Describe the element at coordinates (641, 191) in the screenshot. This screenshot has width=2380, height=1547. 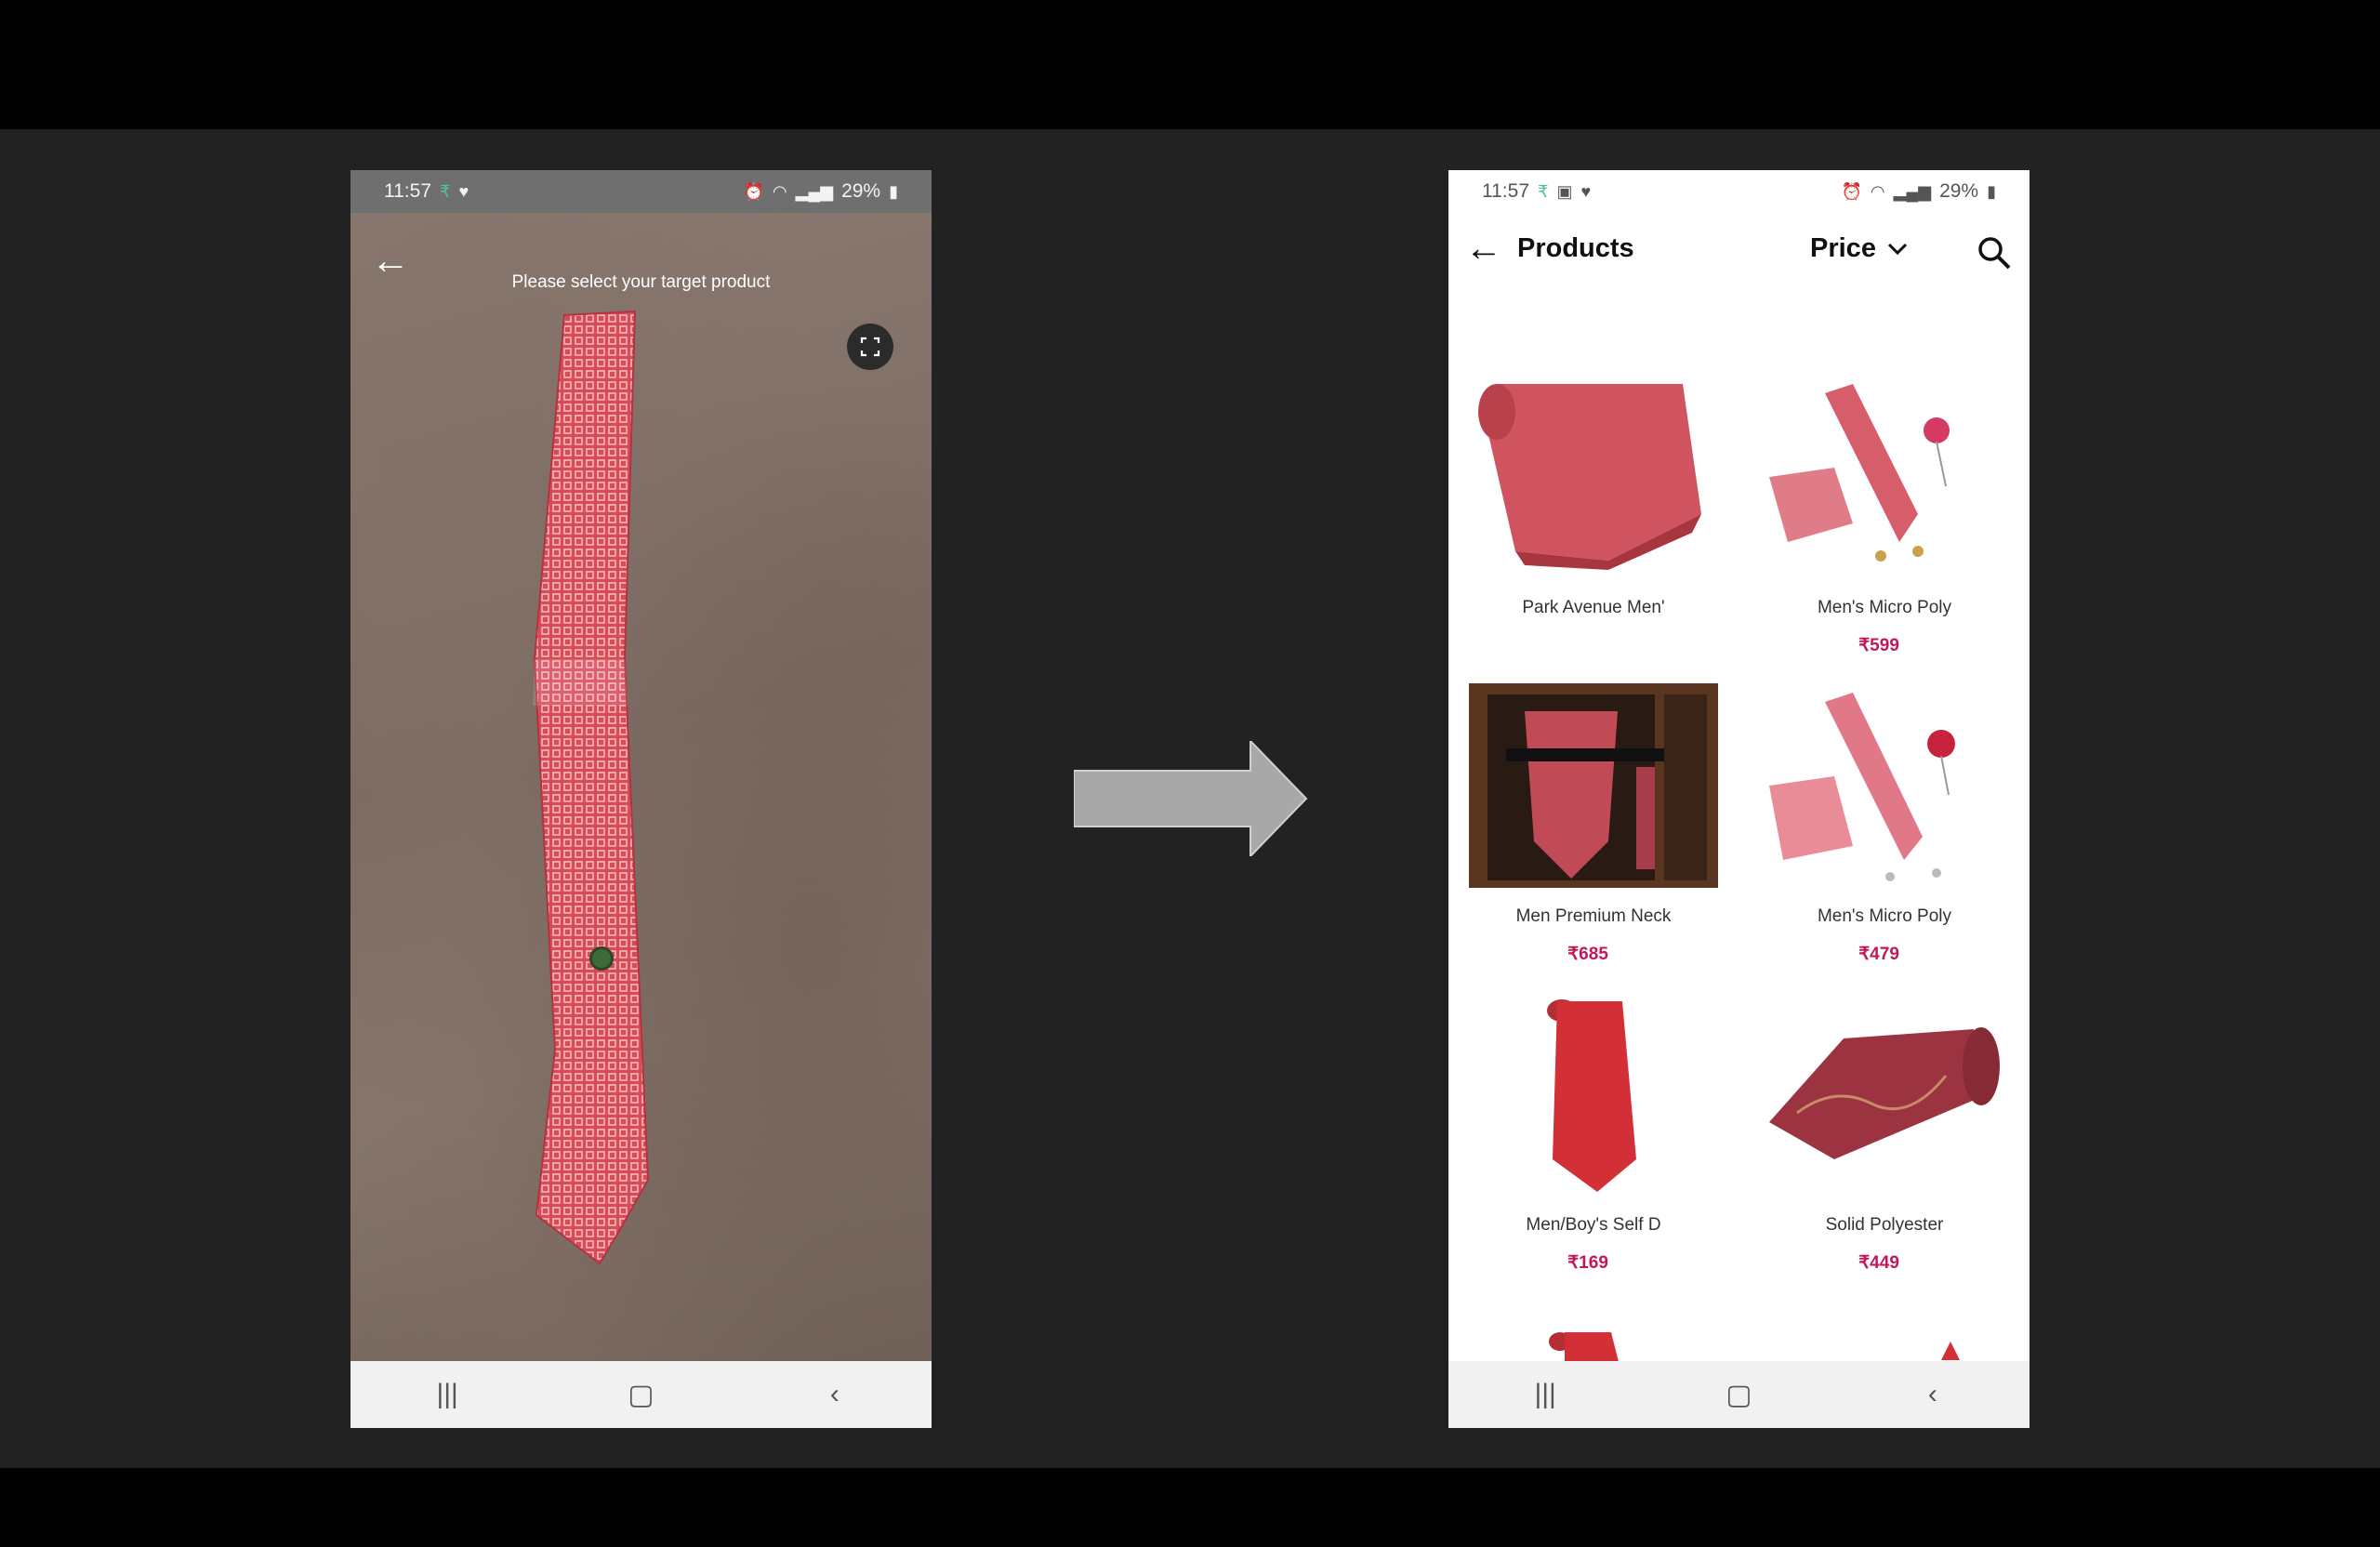
I see `status-bar: 11:57 ₹ ♥ ⏰ ◠ ▂▄▆ 29% ▮` at that location.